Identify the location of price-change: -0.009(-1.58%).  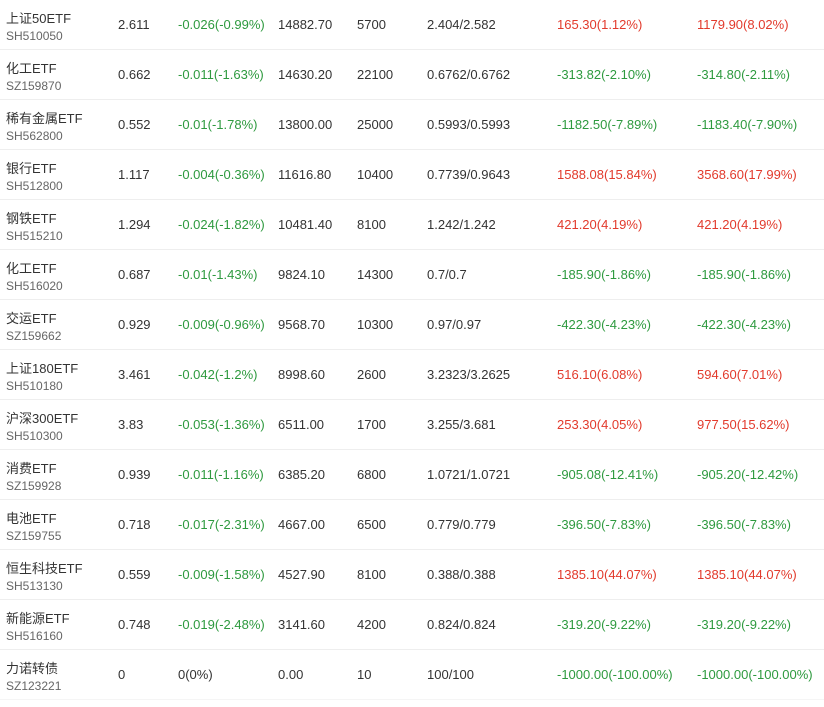
(221, 574).